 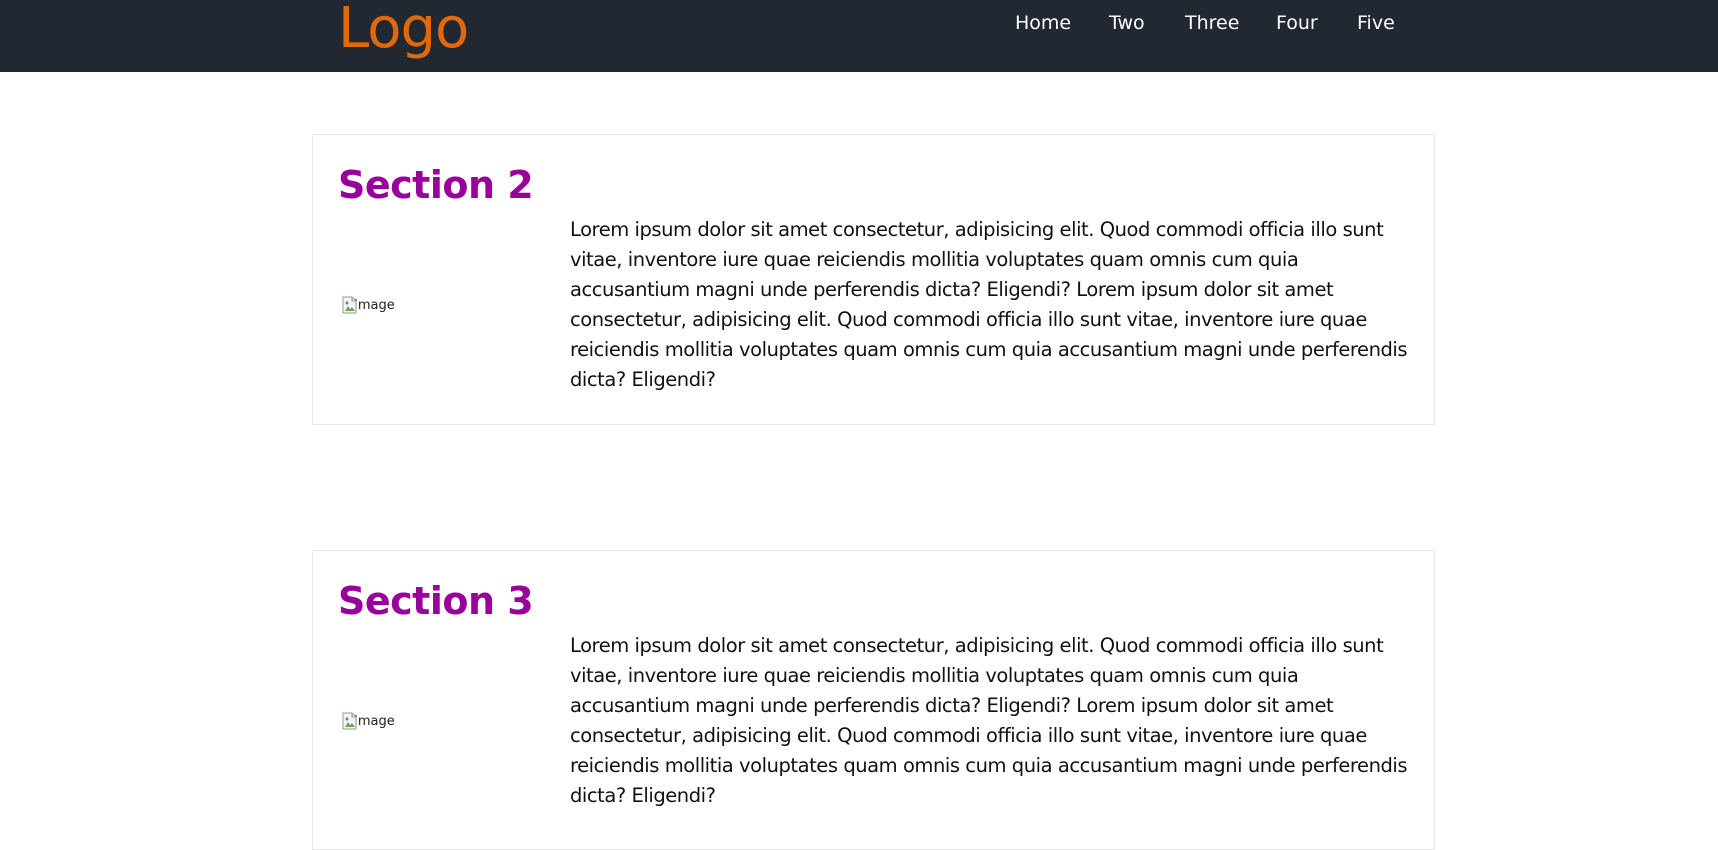 What do you see at coordinates (1212, 23) in the screenshot?
I see `nav-link-three: Three` at bounding box center [1212, 23].